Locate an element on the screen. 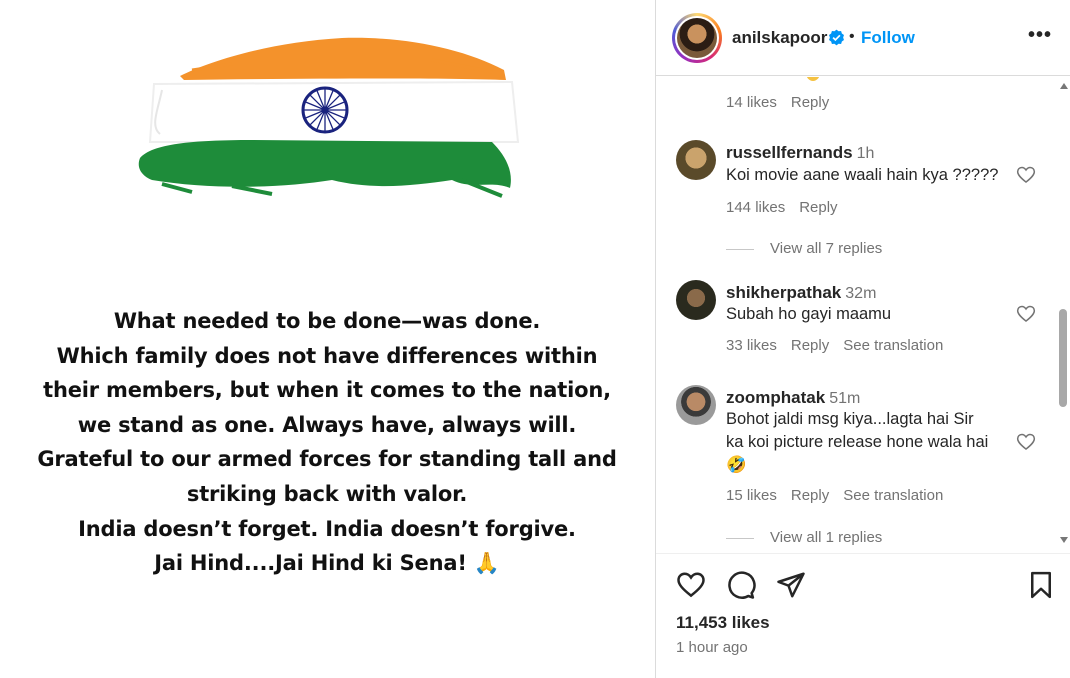 The width and height of the screenshot is (1070, 678). caption-line: striking back with valor. is located at coordinates (327, 493).